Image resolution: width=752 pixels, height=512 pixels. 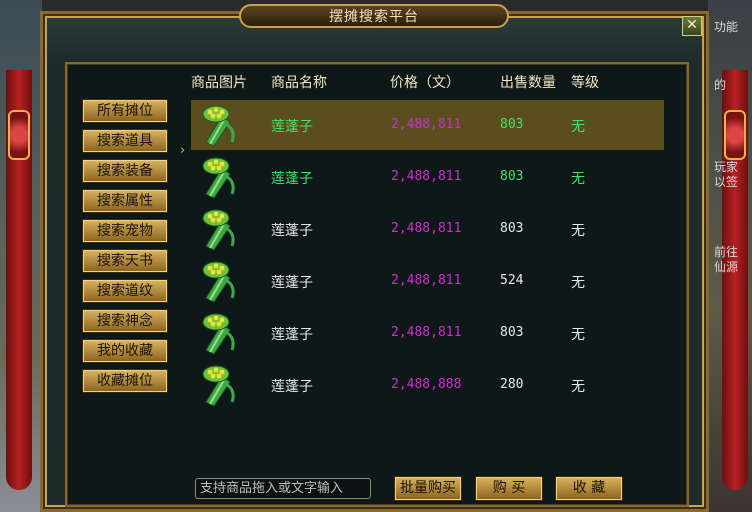 I want to click on left-red-banner, so click(x=19, y=280).